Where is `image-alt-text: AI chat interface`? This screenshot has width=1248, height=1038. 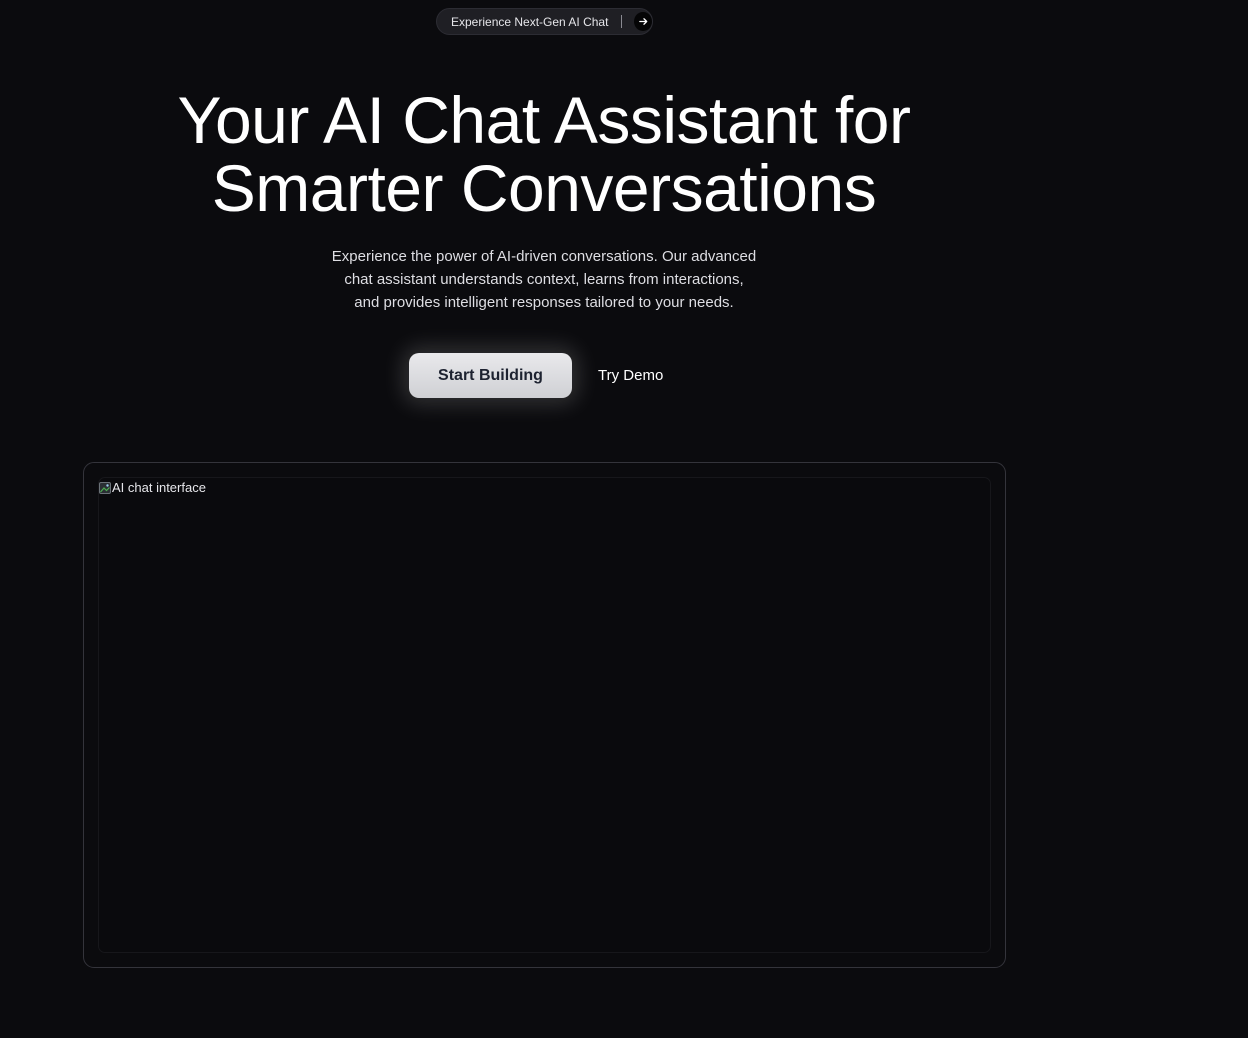 image-alt-text: AI chat interface is located at coordinates (159, 487).